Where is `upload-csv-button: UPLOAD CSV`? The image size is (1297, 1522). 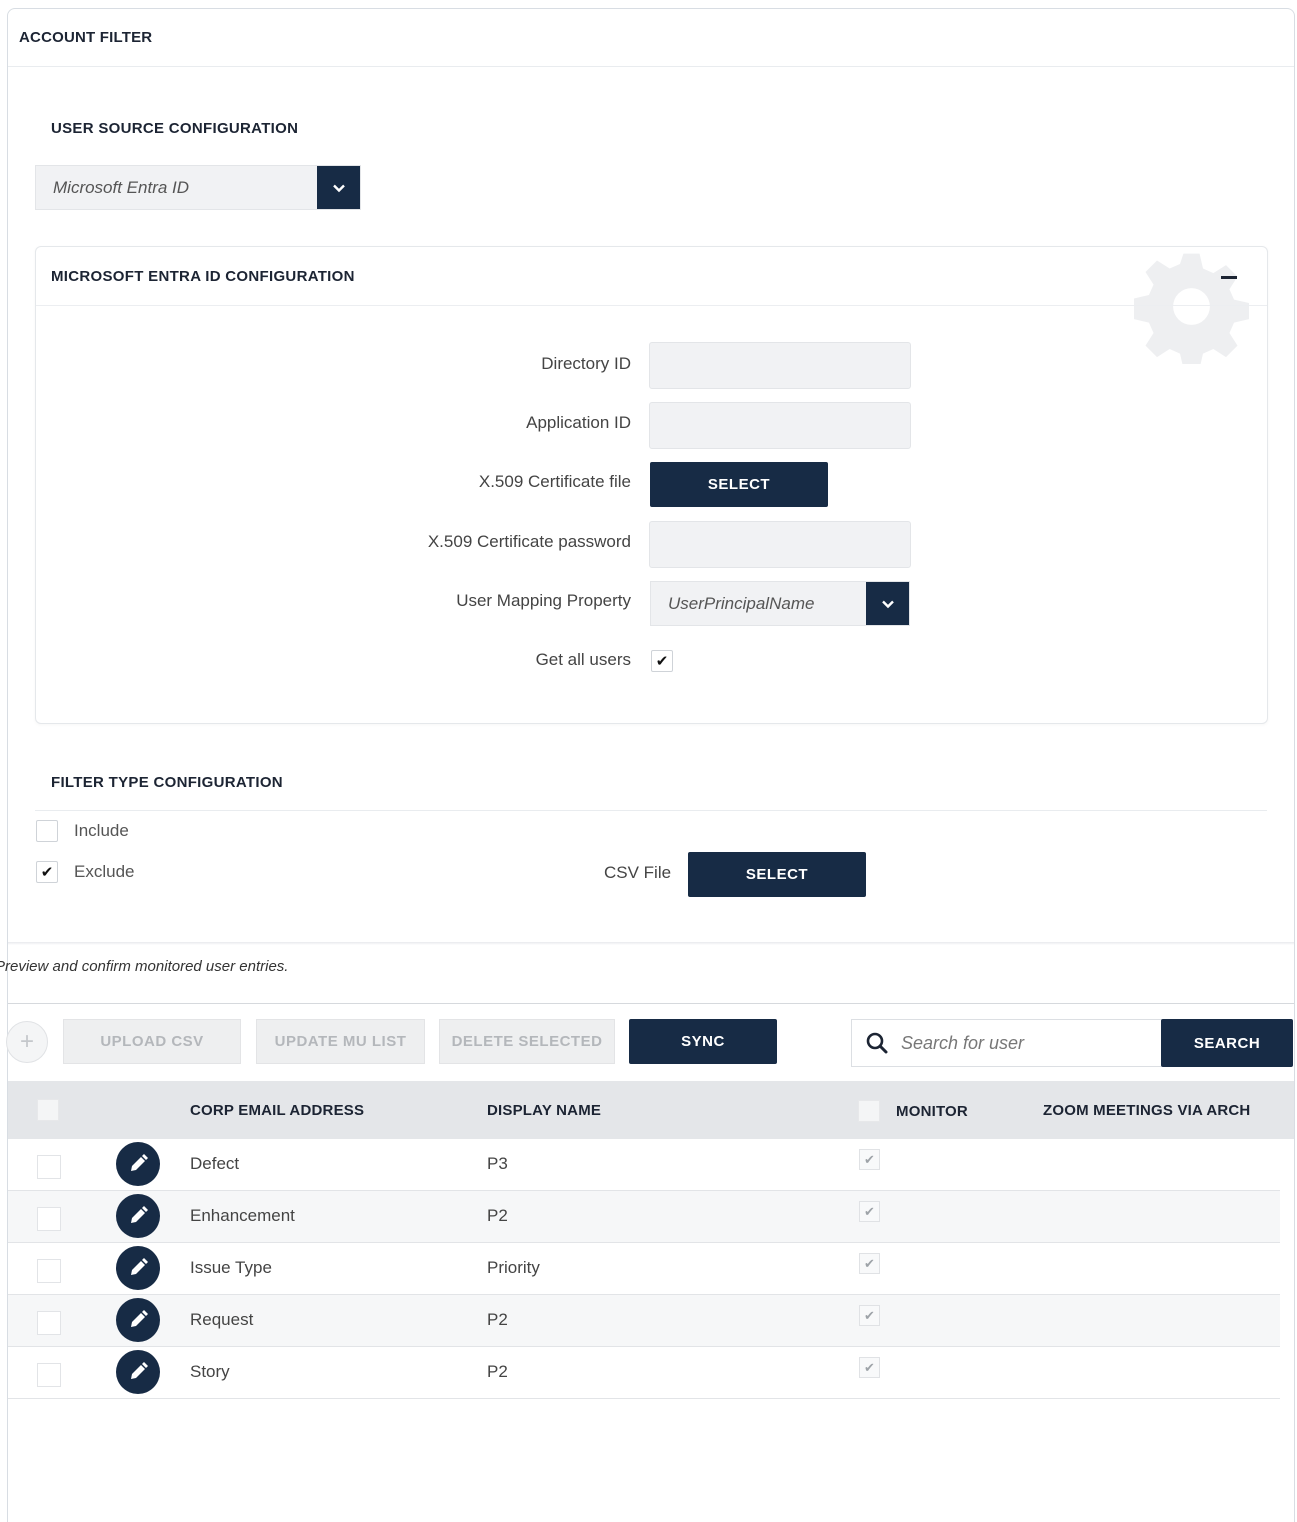
upload-csv-button: UPLOAD CSV is located at coordinates (152, 1041).